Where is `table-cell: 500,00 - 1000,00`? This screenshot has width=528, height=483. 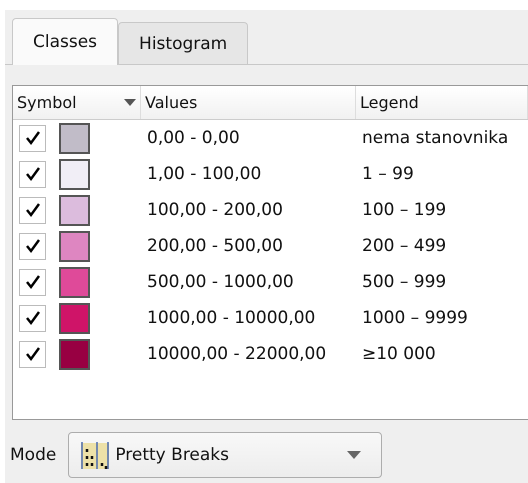
table-cell: 500,00 - 1000,00 is located at coordinates (220, 282).